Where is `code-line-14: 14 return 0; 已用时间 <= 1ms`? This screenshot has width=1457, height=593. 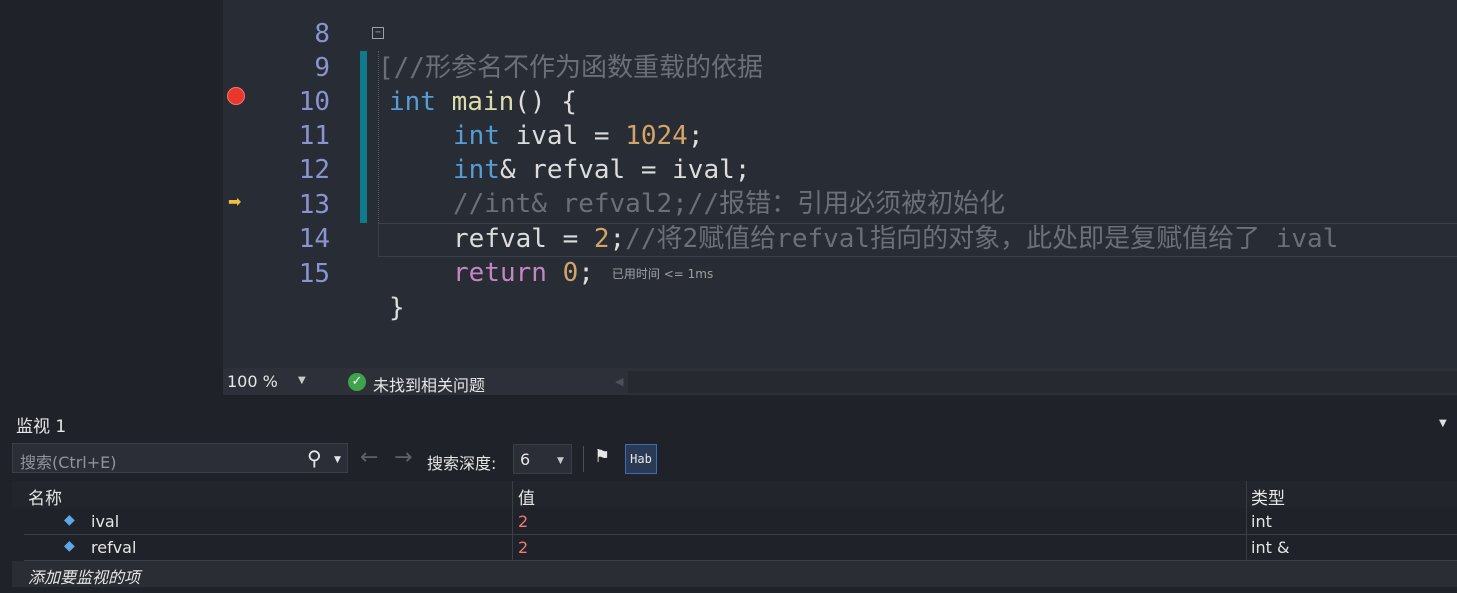 code-line-14: 14 return 0; 已用时间 <= 1ms is located at coordinates (852, 238).